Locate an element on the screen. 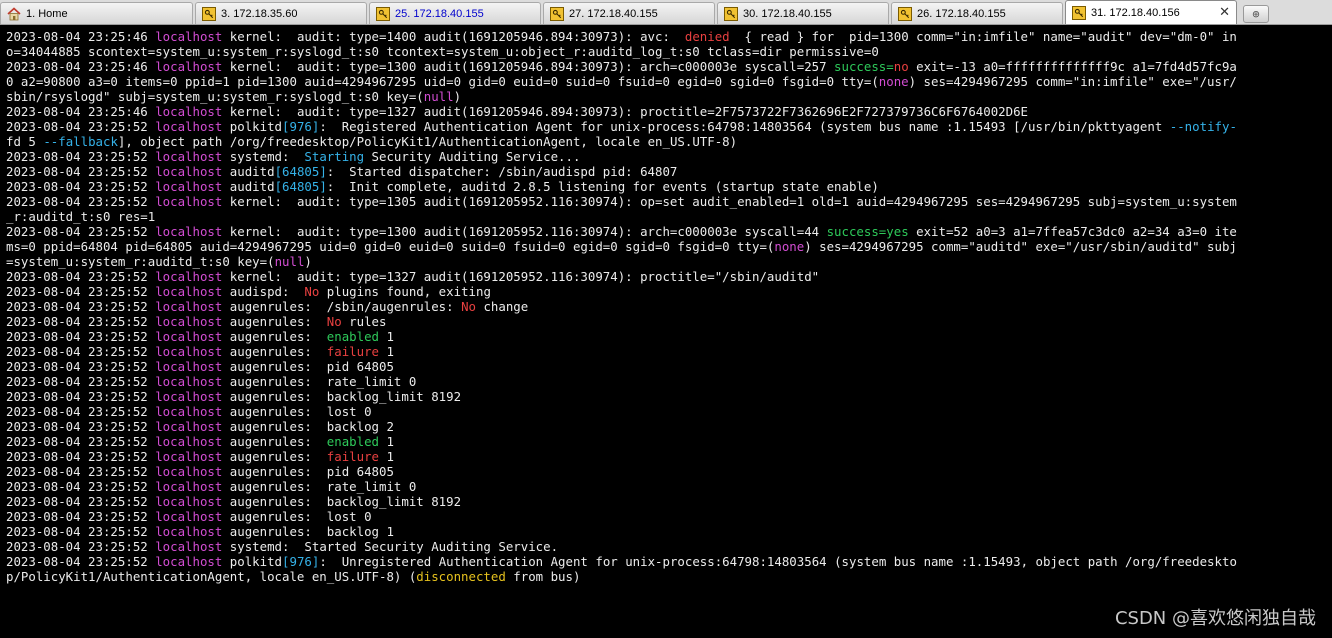 The image size is (1332, 638). terminal-line: _r:auditd_t:s0 res=1 is located at coordinates (669, 216).